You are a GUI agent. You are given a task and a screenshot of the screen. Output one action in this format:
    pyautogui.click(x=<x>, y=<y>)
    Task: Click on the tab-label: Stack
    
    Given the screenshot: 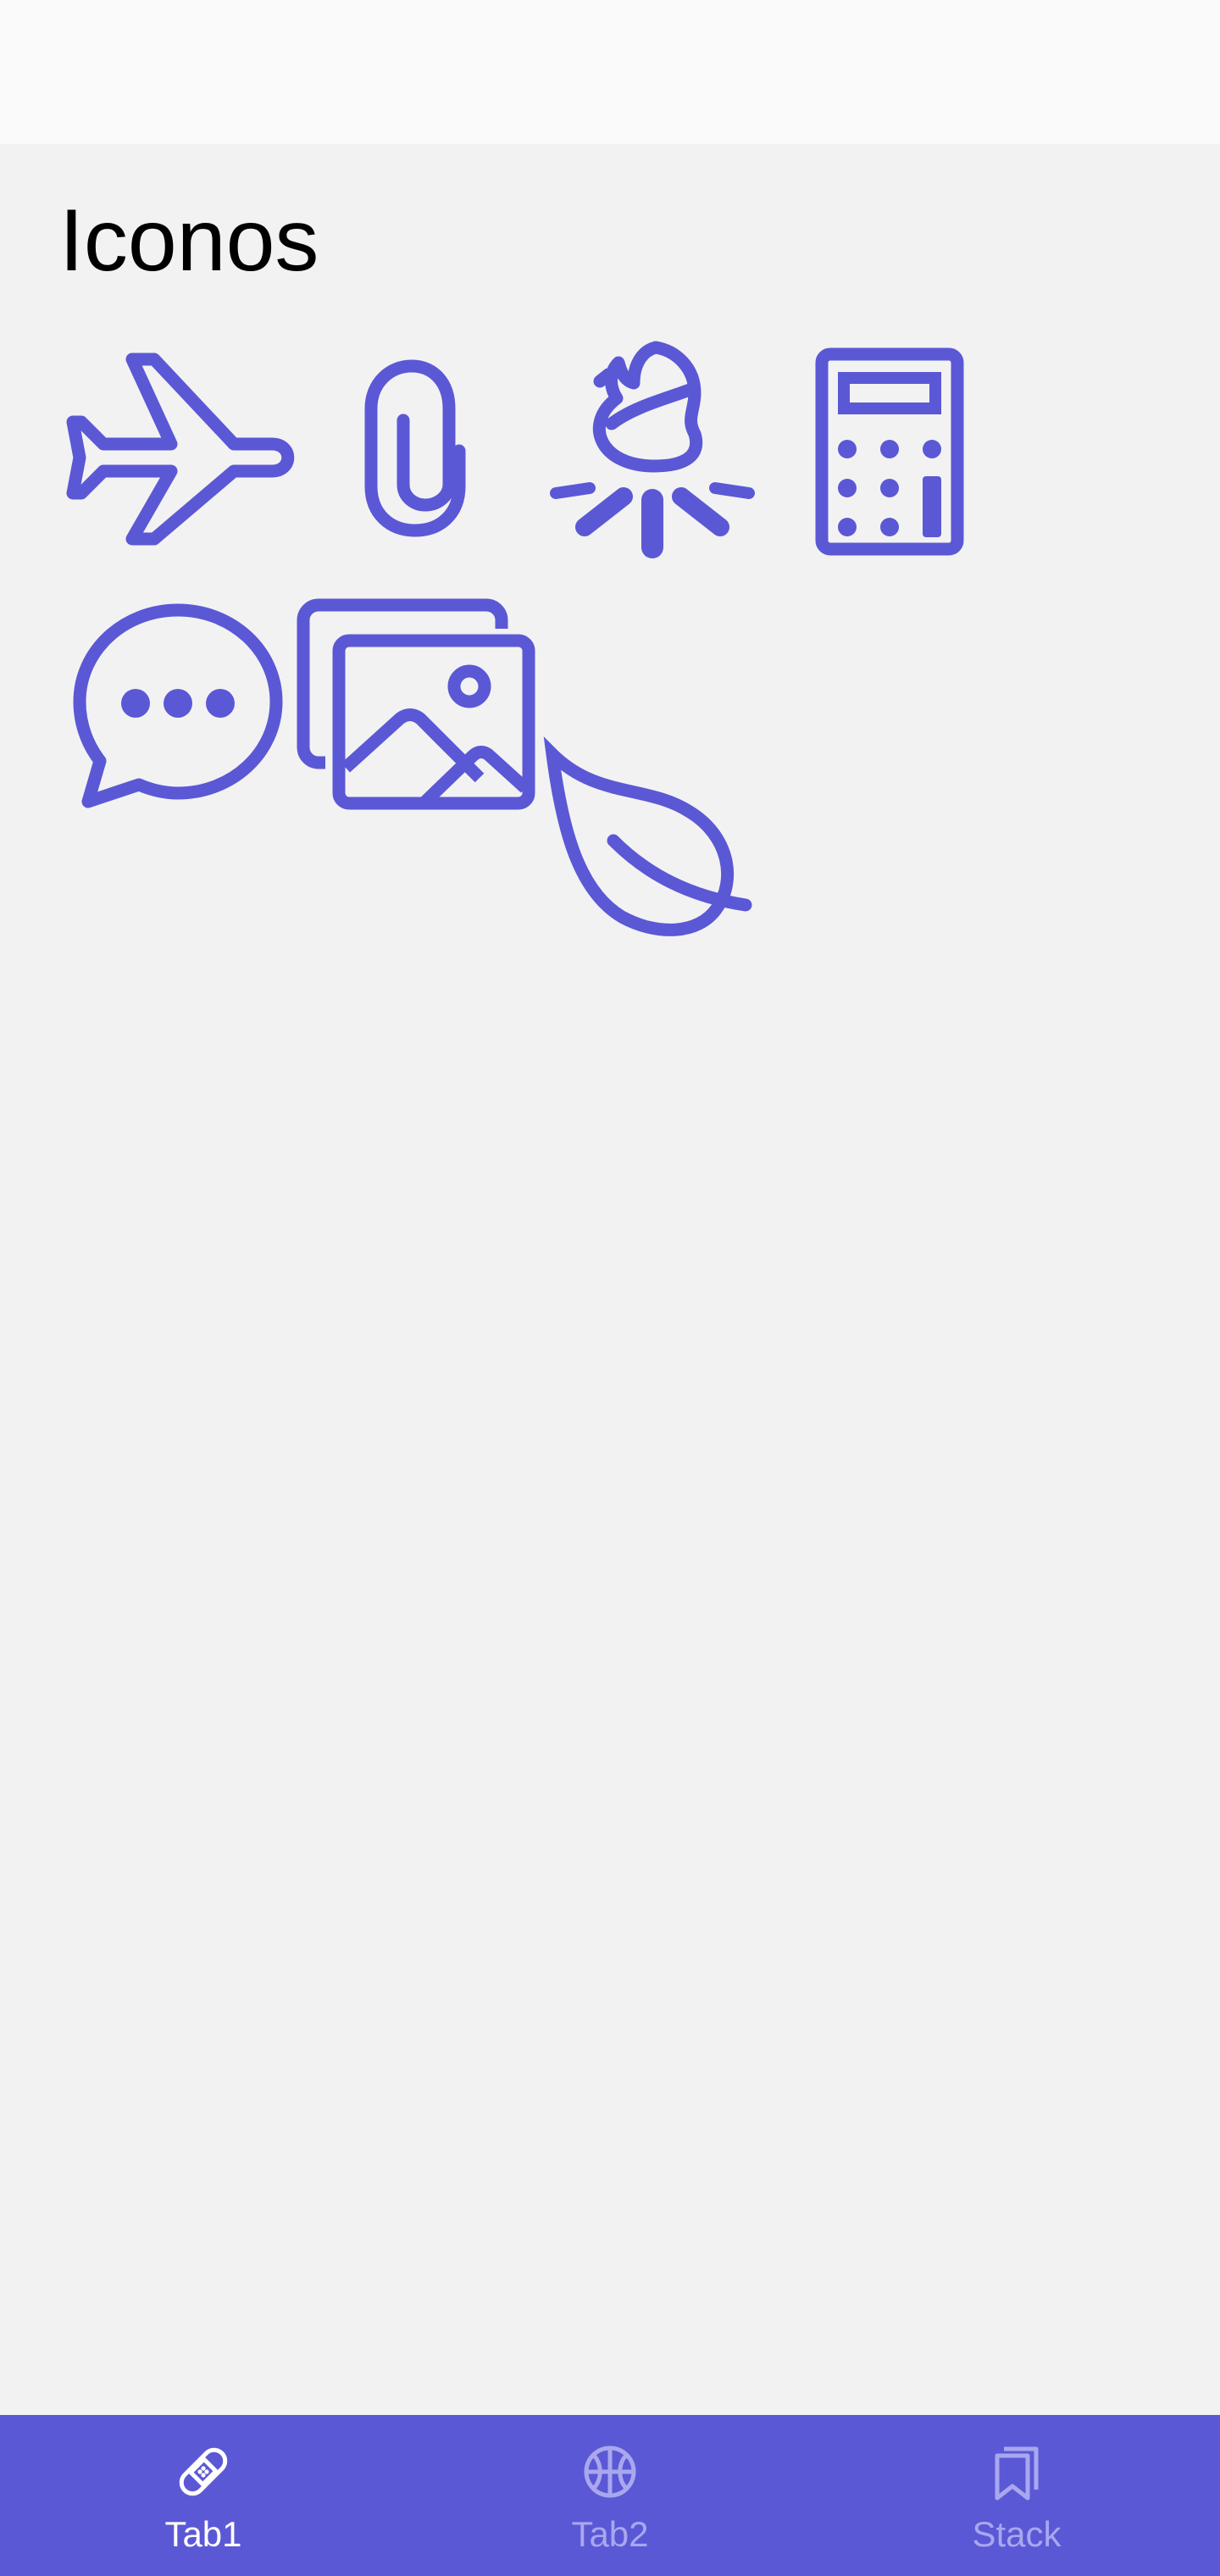 What is the action you would take?
    pyautogui.click(x=1017, y=2534)
    